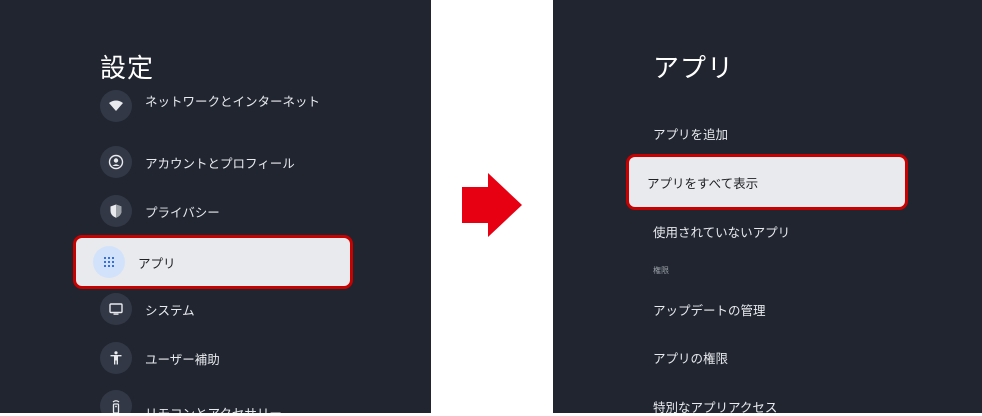  Describe the element at coordinates (182, 359) in the screenshot. I see `menu-item-label: ユーザー補助` at that location.